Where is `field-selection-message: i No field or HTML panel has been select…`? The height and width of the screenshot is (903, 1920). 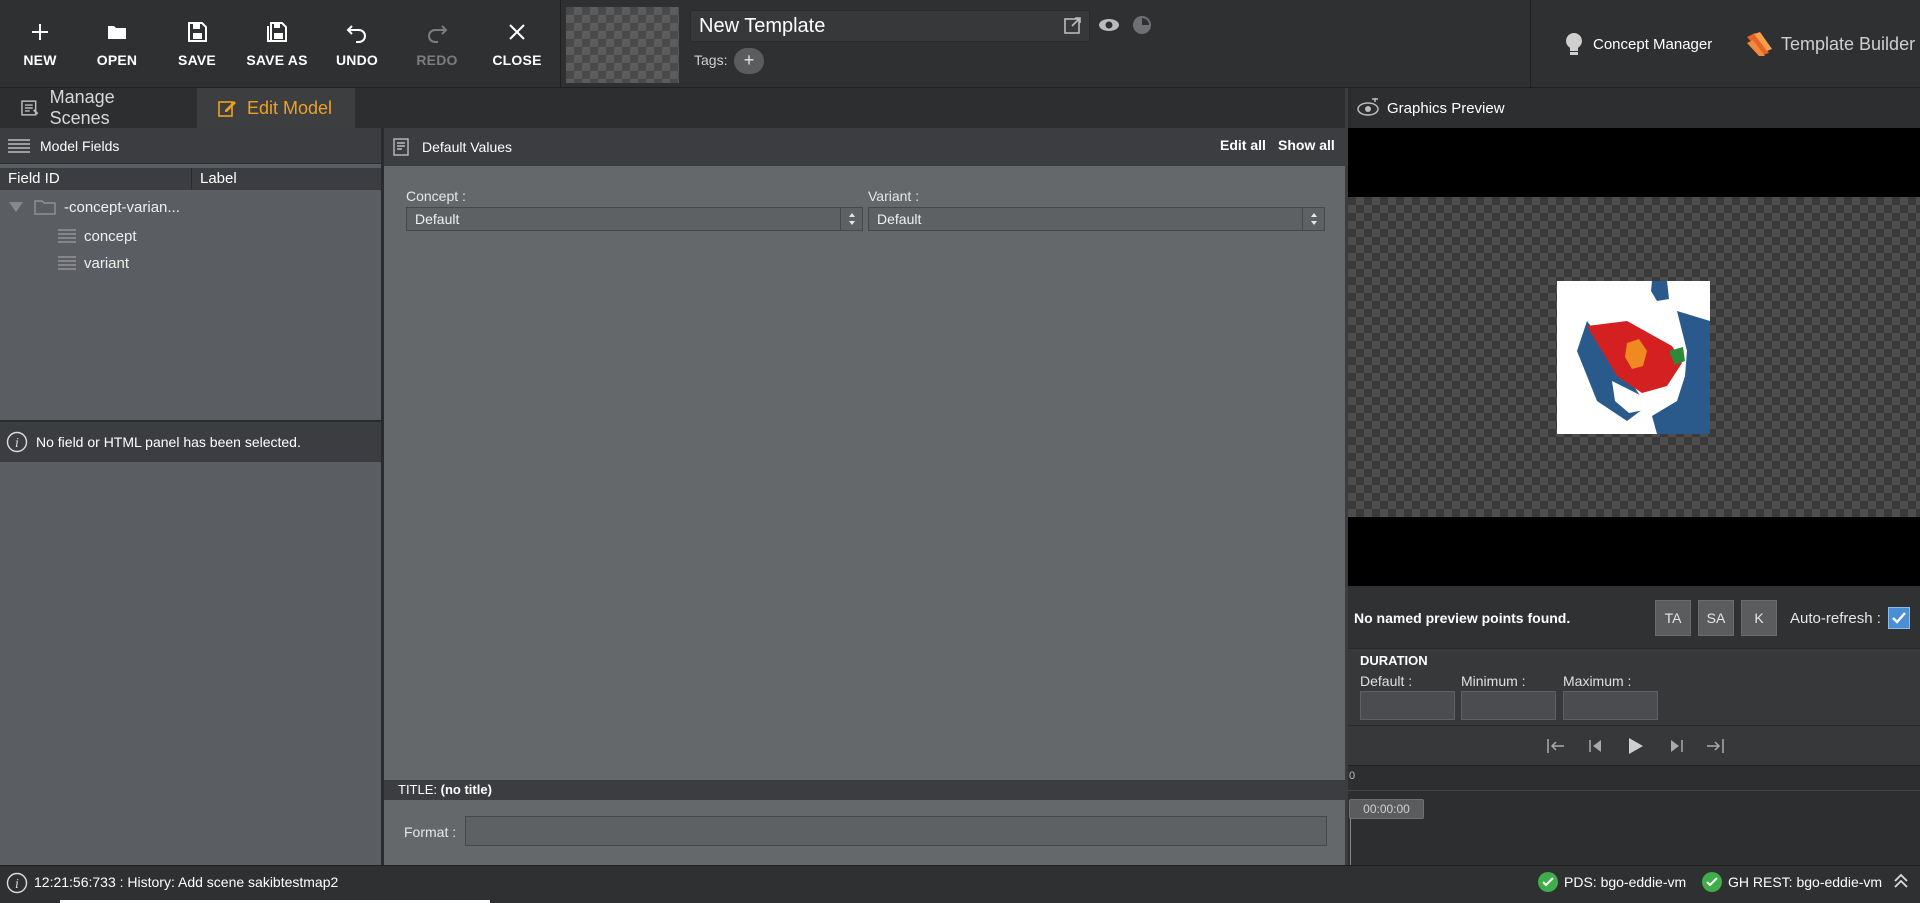 field-selection-message: i No field or HTML panel has been select… is located at coordinates (190, 442).